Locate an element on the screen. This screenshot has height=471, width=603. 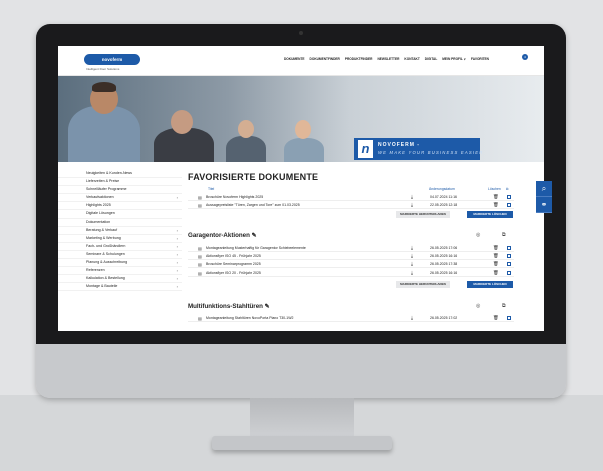
nav-dokumentfinder: DOKUMENTFINDER is located at coordinates (325, 59).